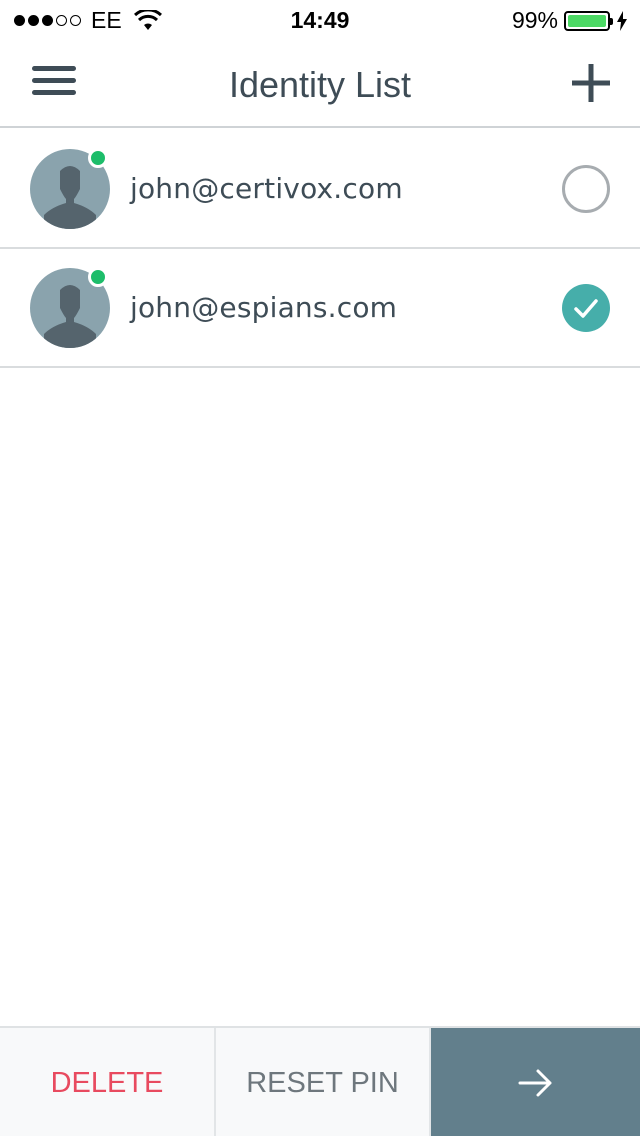 The image size is (640, 1136). Describe the element at coordinates (622, 20) in the screenshot. I see `charging-icon` at that location.